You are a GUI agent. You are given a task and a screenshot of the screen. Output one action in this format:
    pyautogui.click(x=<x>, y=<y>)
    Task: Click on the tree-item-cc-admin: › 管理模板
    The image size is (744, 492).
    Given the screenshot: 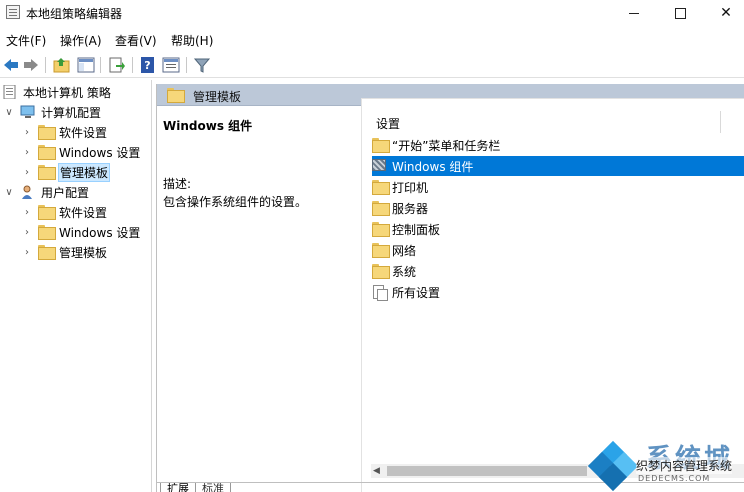 What is the action you would take?
    pyautogui.click(x=66, y=172)
    